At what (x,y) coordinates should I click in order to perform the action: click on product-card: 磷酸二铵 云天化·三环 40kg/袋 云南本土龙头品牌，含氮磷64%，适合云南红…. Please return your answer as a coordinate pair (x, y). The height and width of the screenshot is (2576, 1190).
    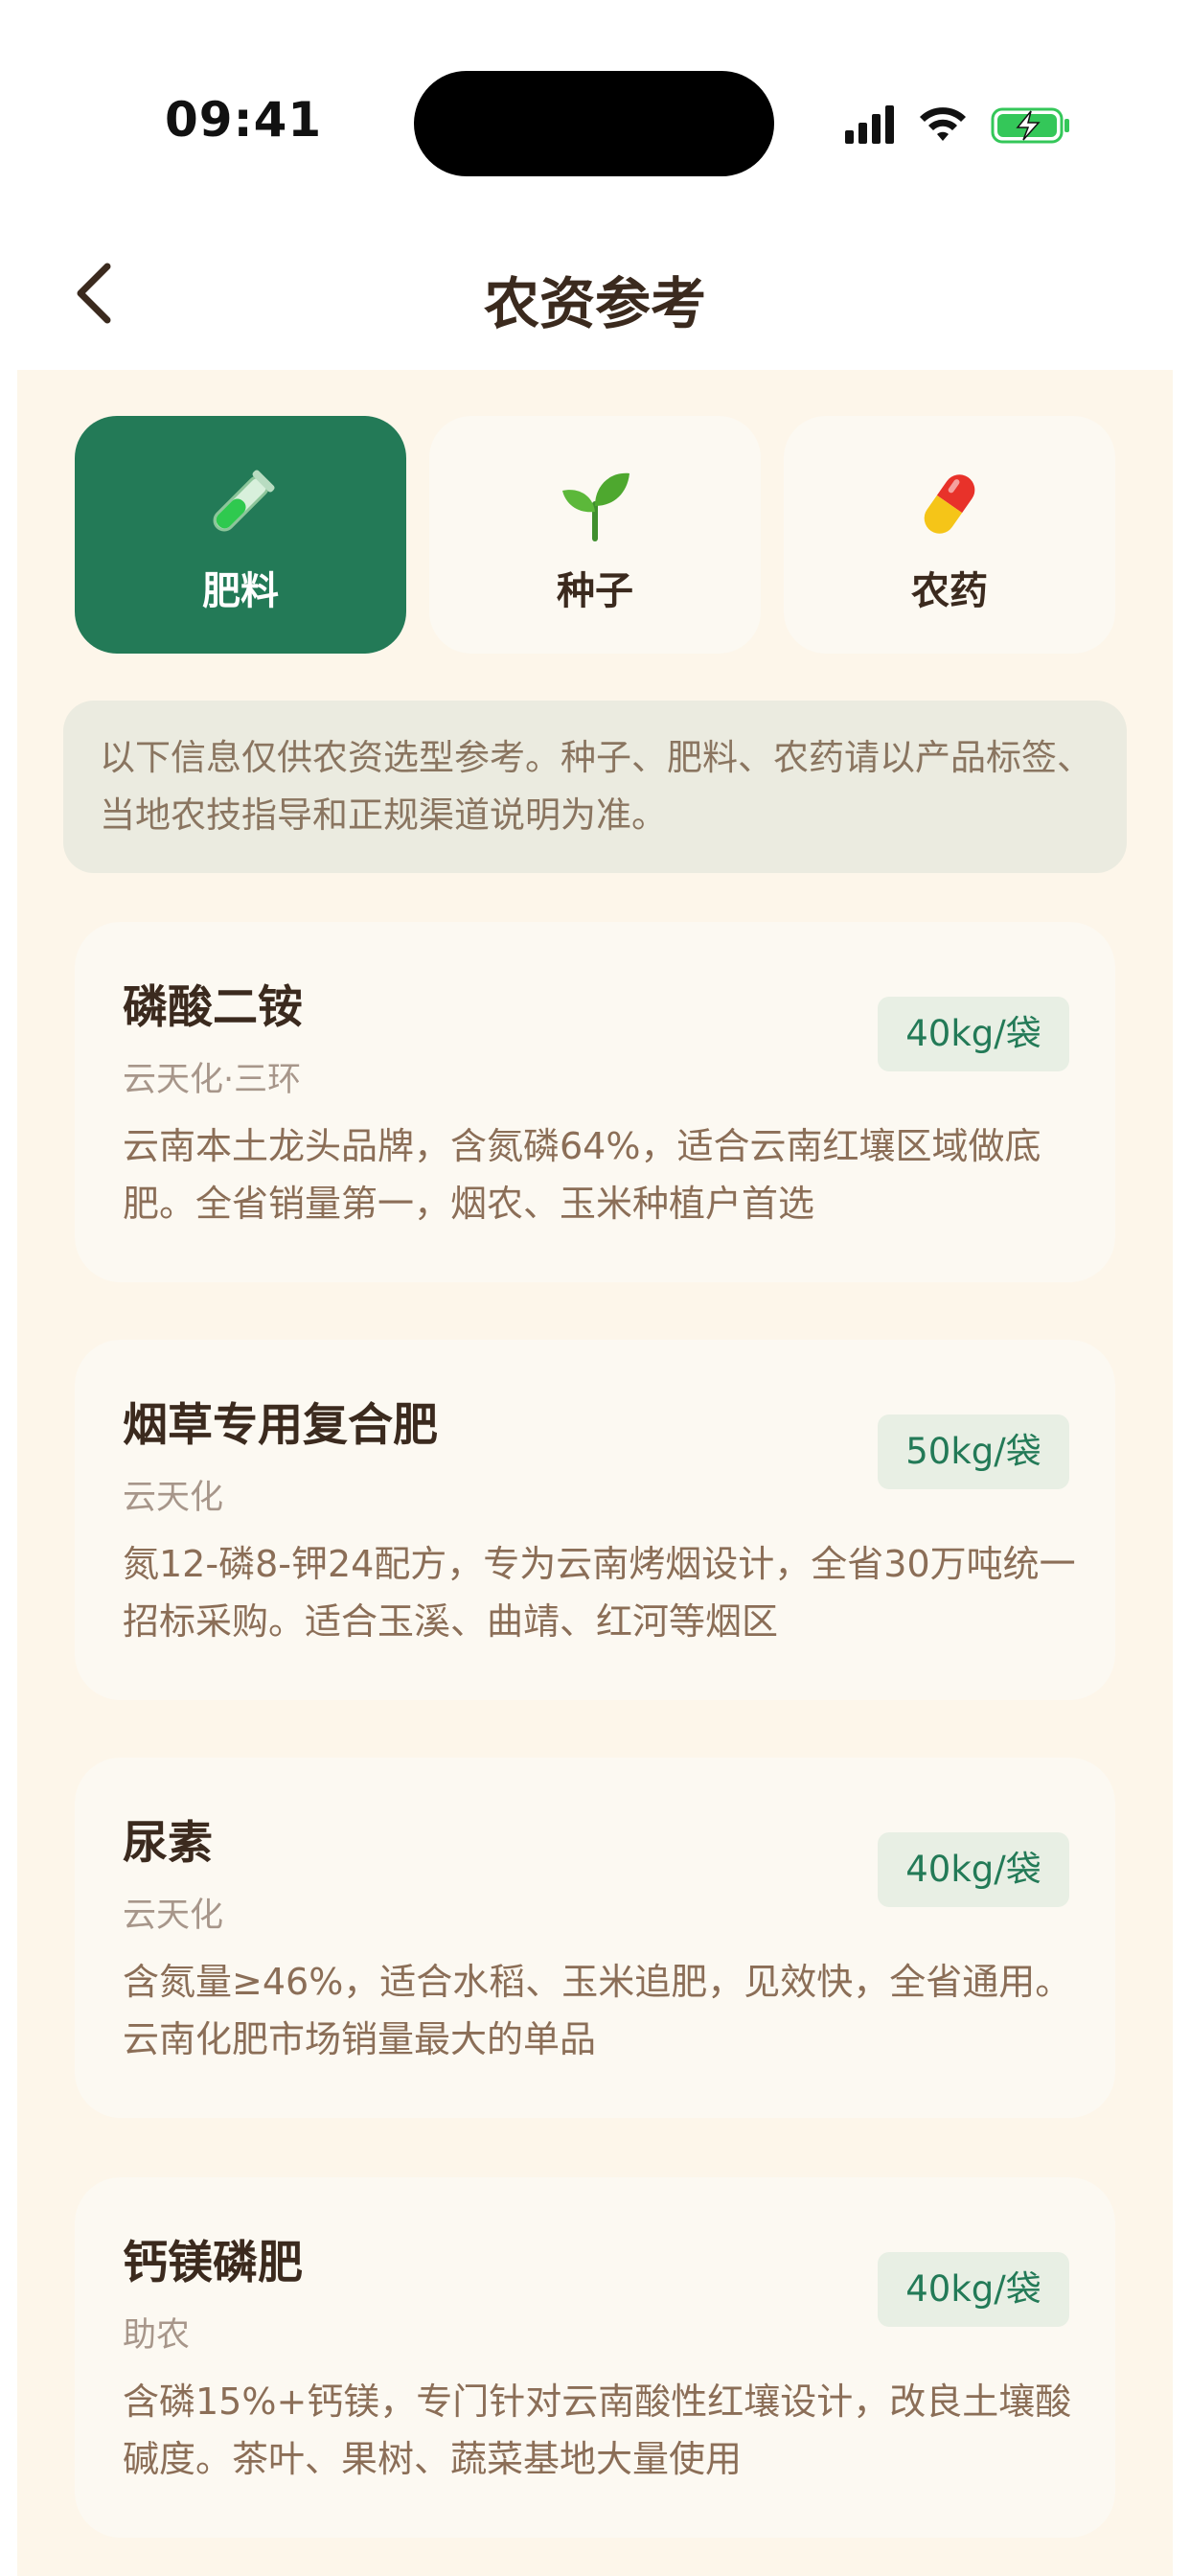
    Looking at the image, I should click on (595, 1102).